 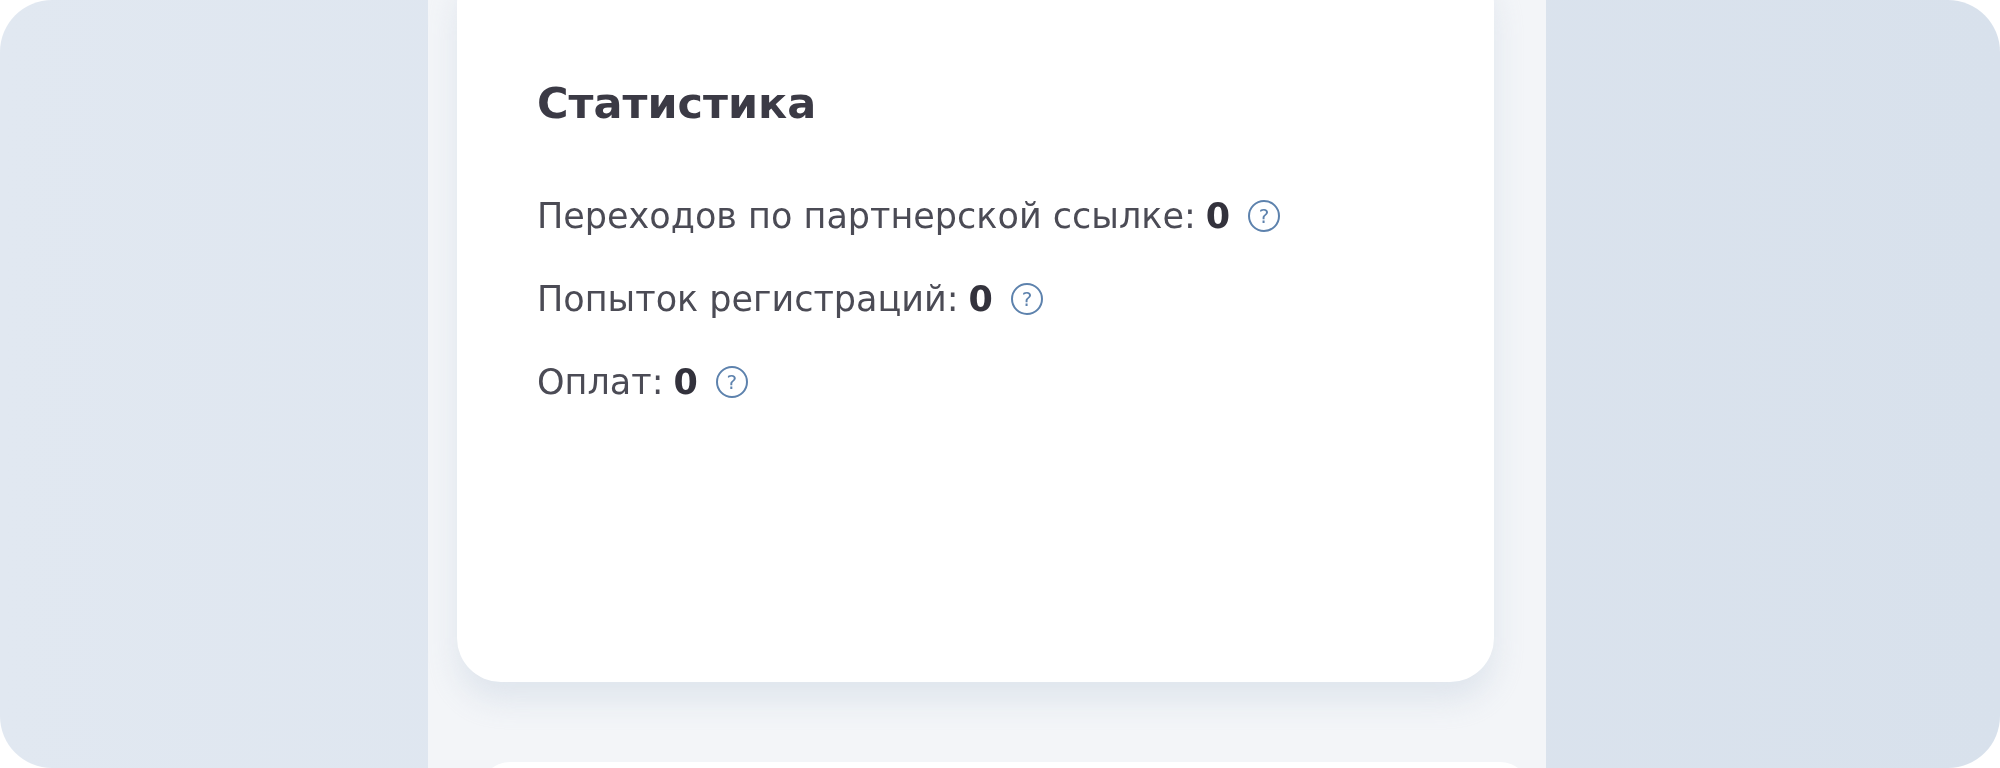 I want to click on stat-label: Оплат:, so click(x=600, y=382).